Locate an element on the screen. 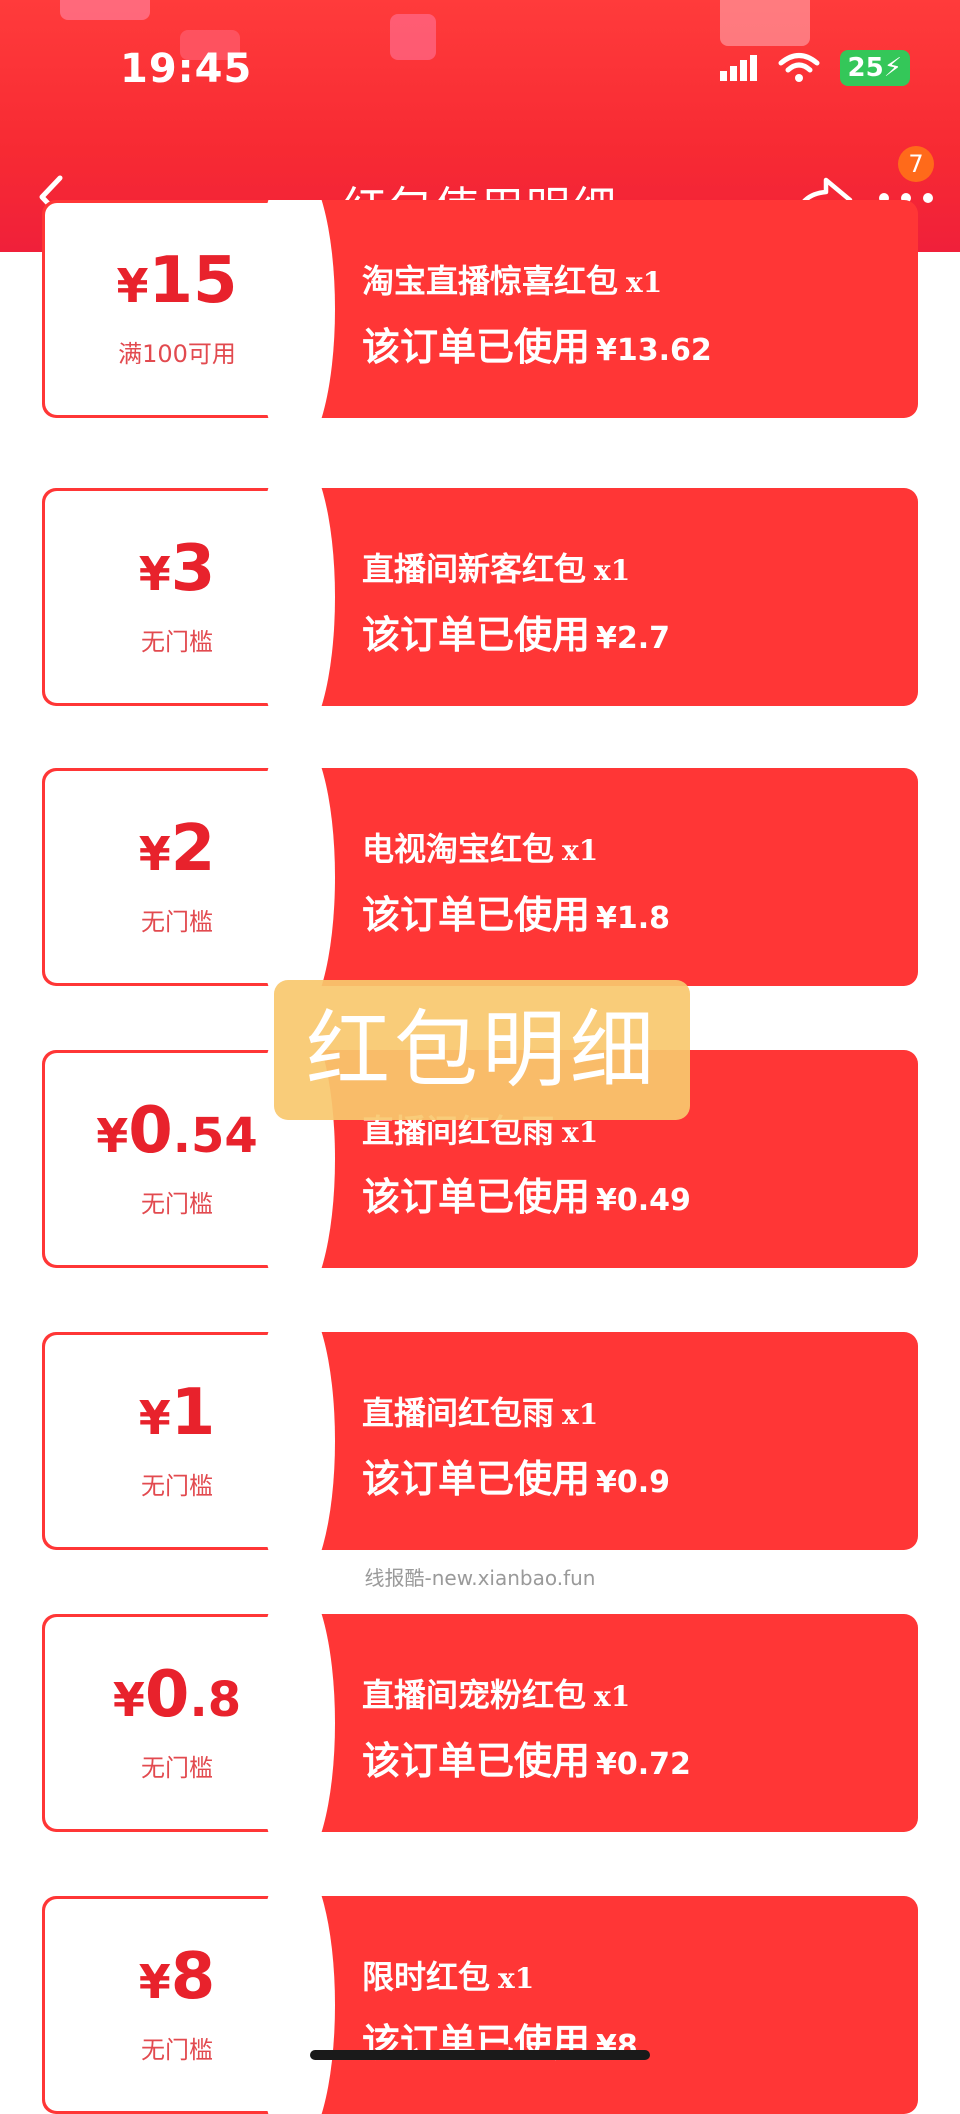  redpacket-card: ¥15 满100可用 淘宝直播惊喜红包 x1 该订单已使用 ¥13.62 is located at coordinates (480, 309).